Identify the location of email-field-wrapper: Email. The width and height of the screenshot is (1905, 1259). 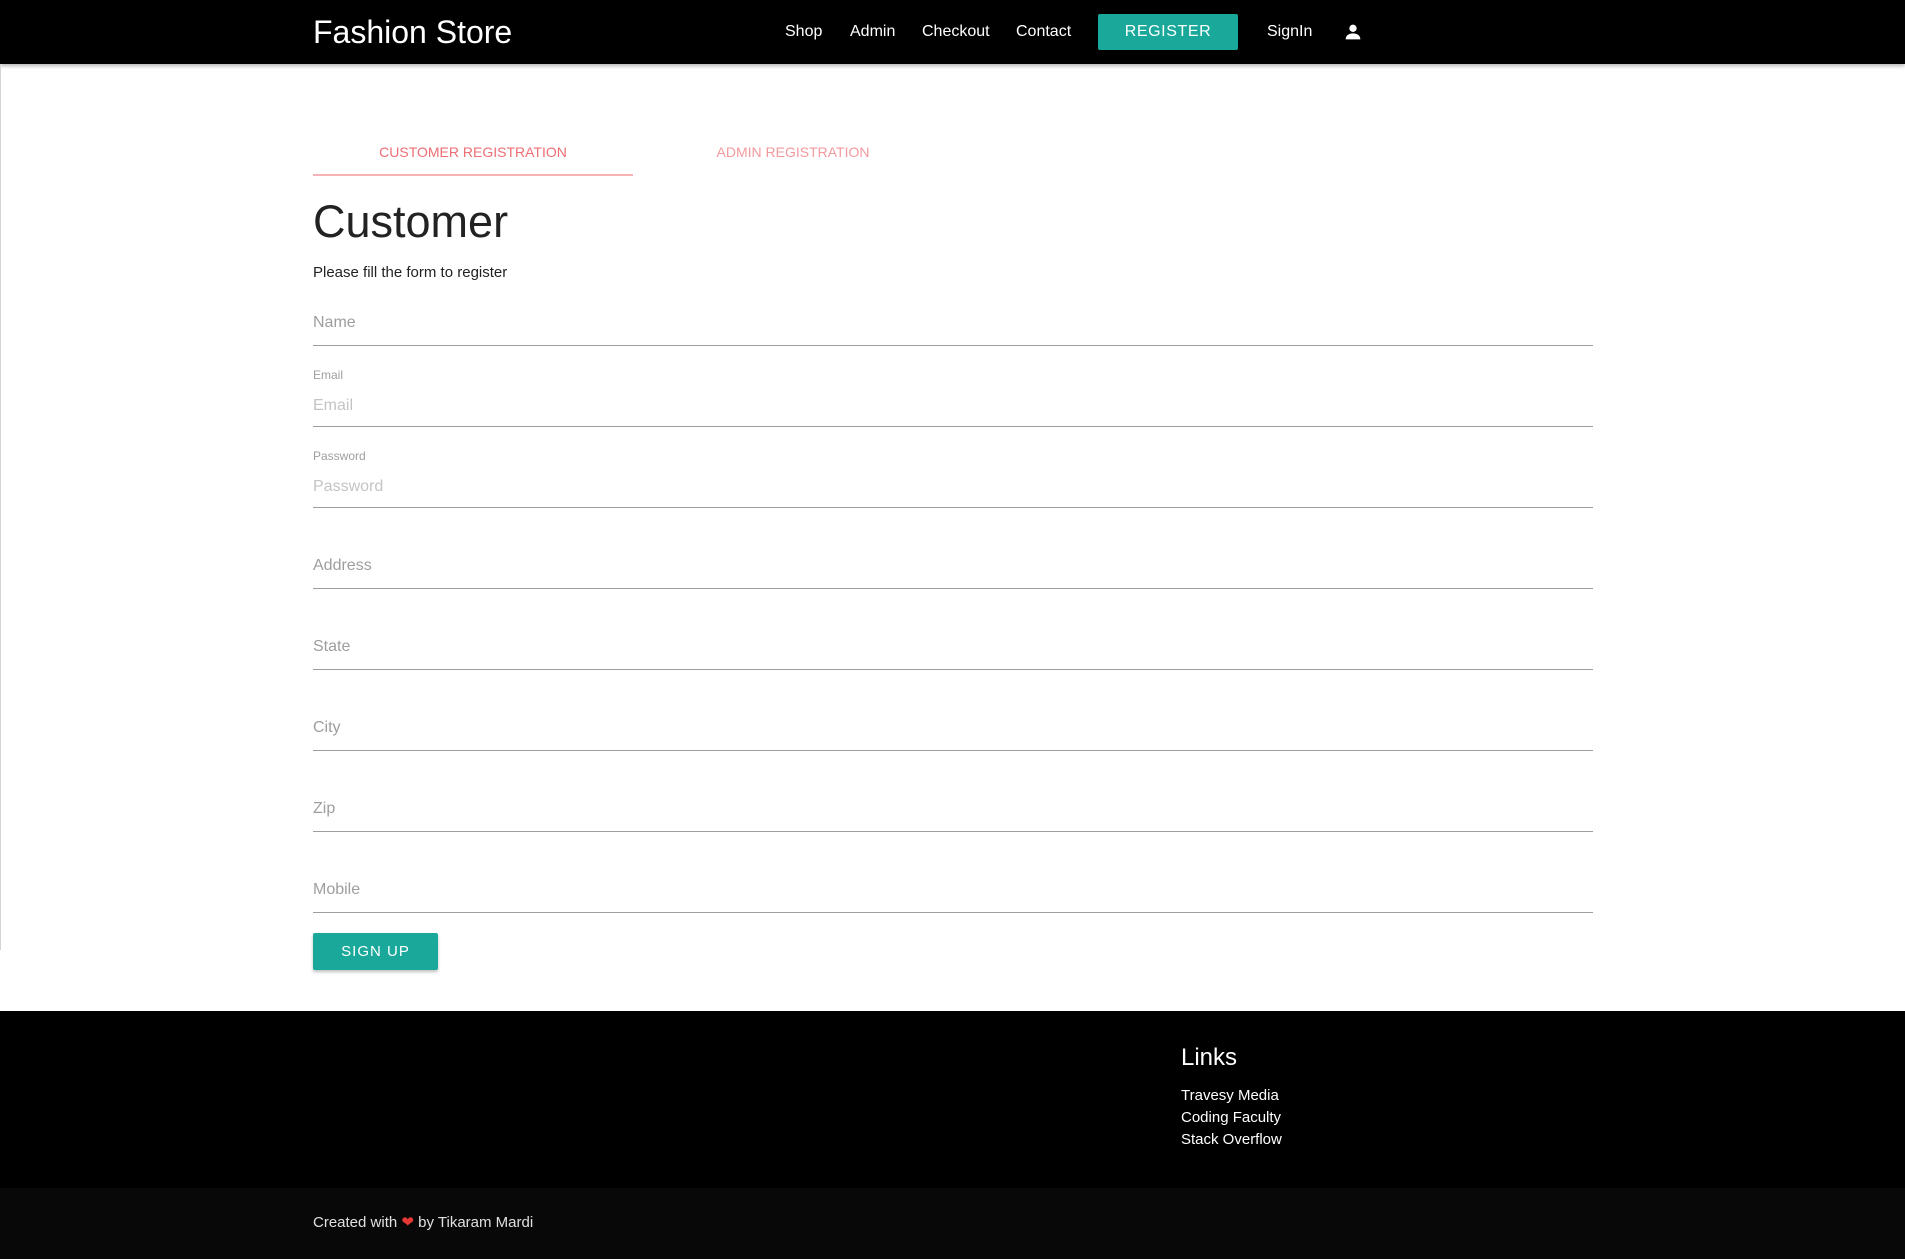
(953, 397).